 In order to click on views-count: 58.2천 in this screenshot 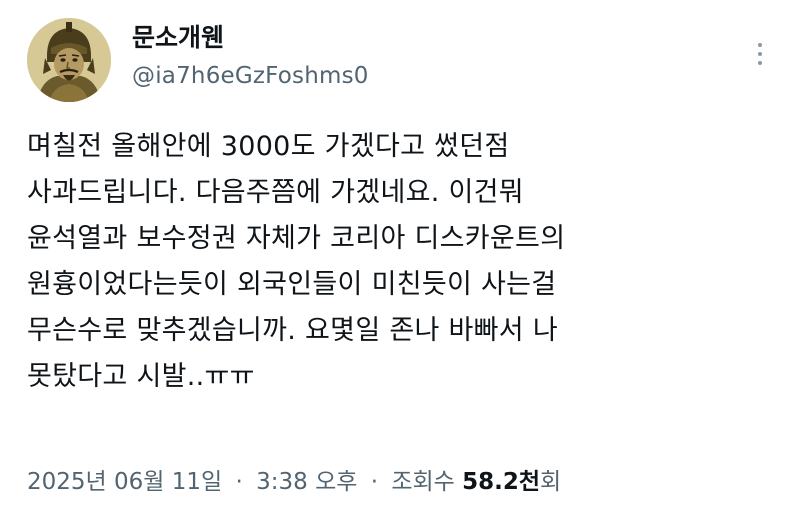, I will do `click(501, 482)`.